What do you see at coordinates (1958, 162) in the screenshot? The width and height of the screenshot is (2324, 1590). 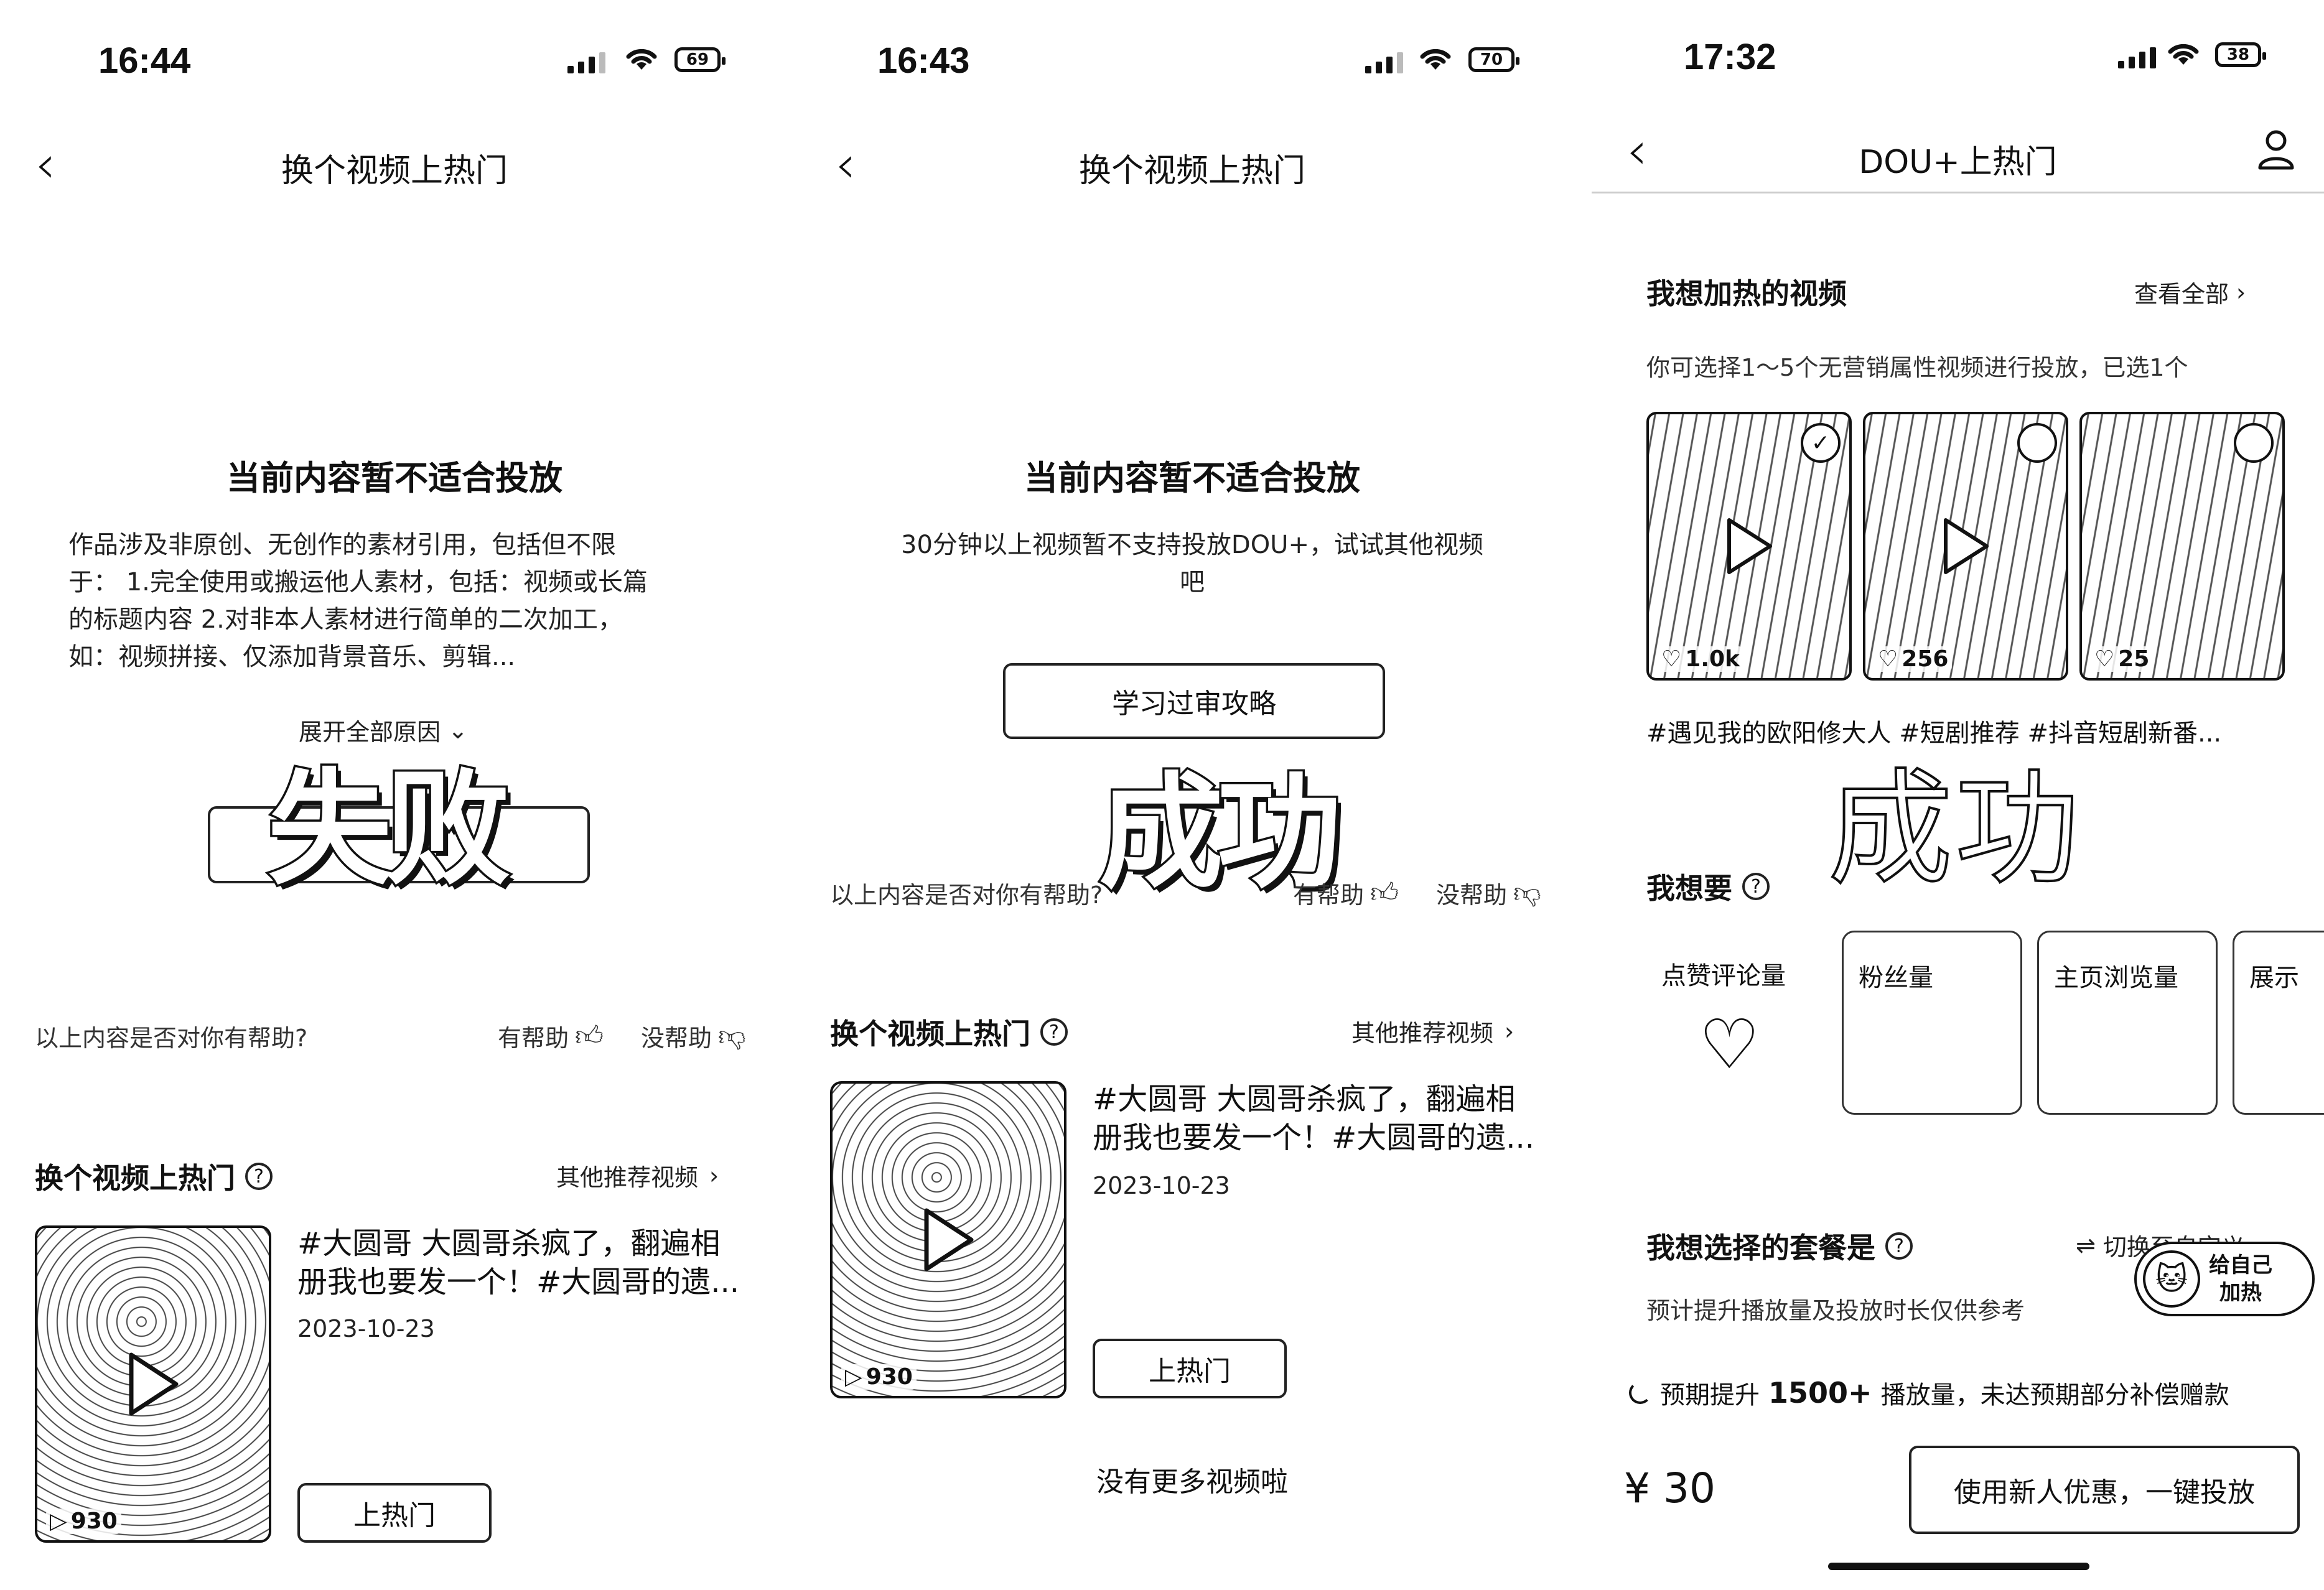 I see `page-title: DOU+上热门` at bounding box center [1958, 162].